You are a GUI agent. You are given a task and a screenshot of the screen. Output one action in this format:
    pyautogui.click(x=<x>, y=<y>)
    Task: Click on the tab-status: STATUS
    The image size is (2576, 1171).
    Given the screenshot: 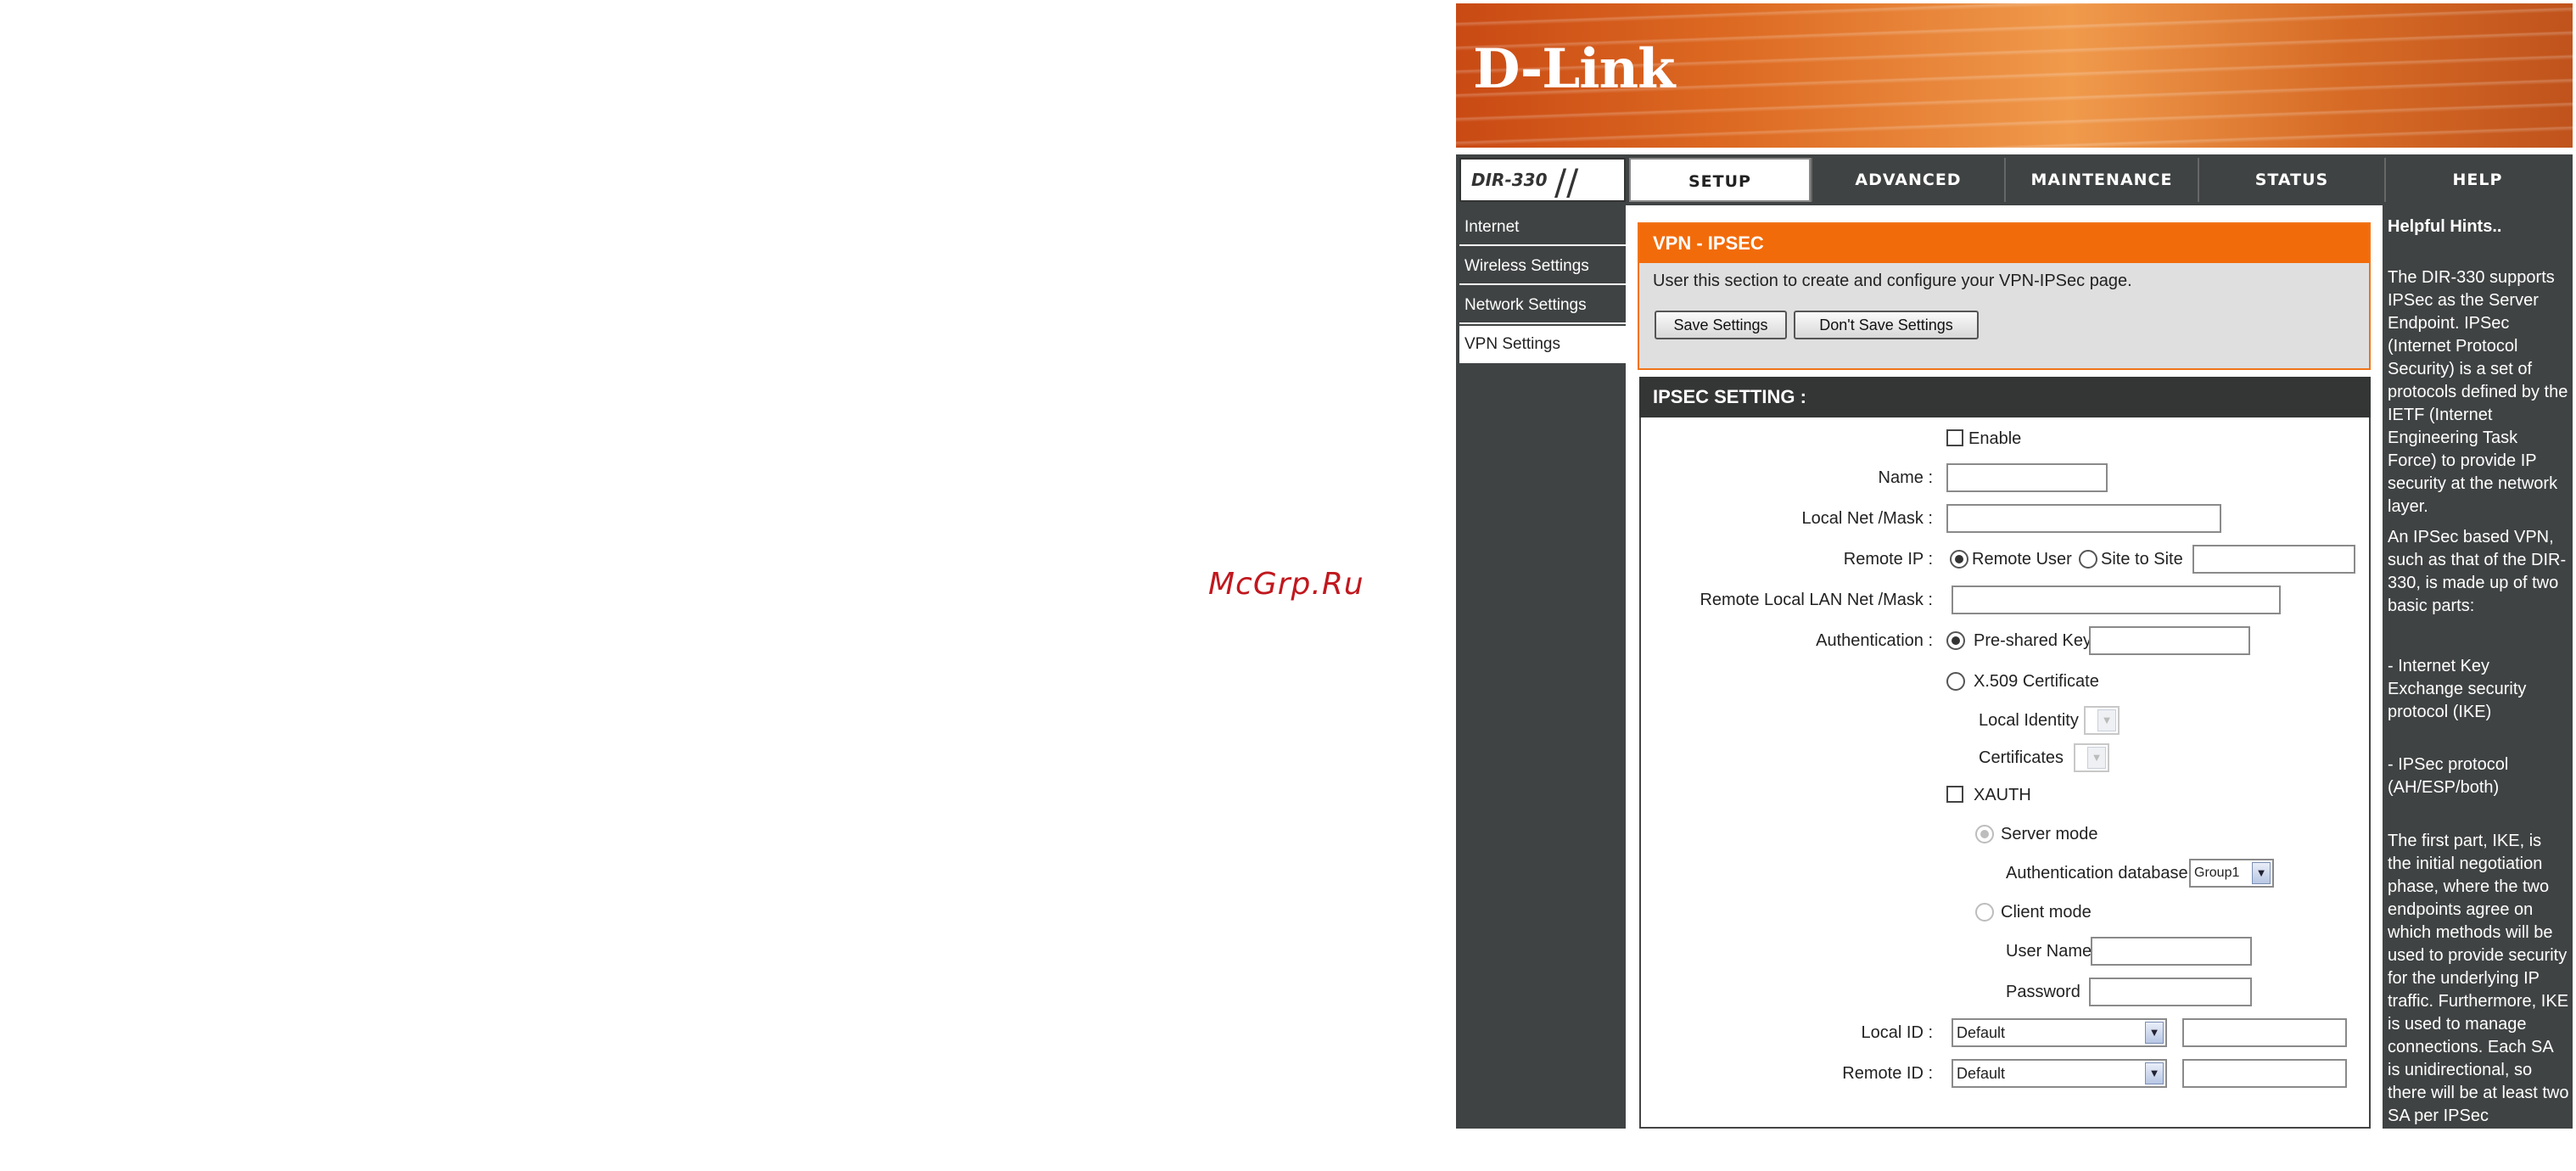 What is the action you would take?
    pyautogui.click(x=2291, y=180)
    